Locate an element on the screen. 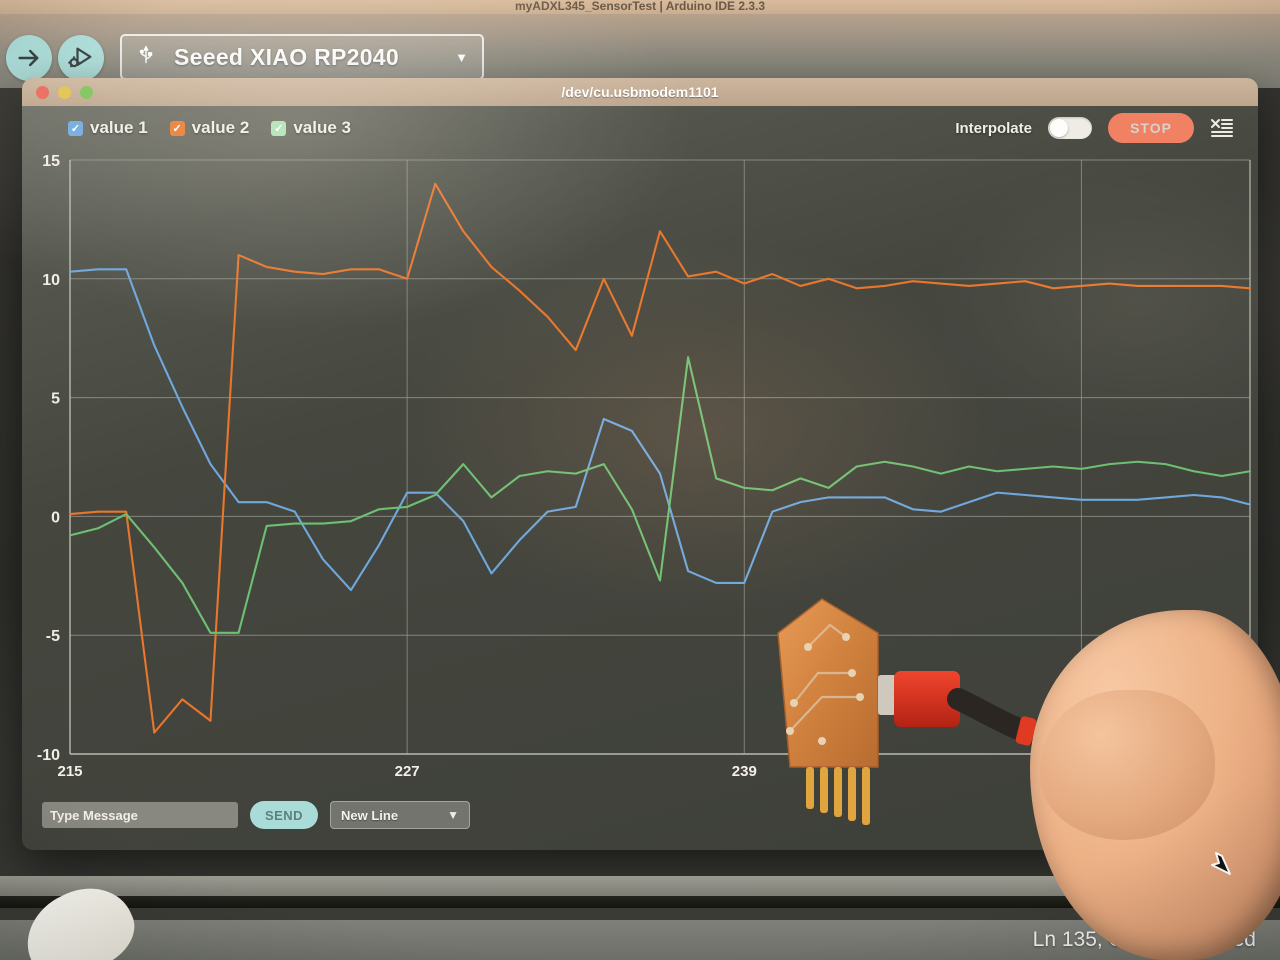 This screenshot has height=960, width=1280. checkbox-value-3: ✓ is located at coordinates (279, 128).